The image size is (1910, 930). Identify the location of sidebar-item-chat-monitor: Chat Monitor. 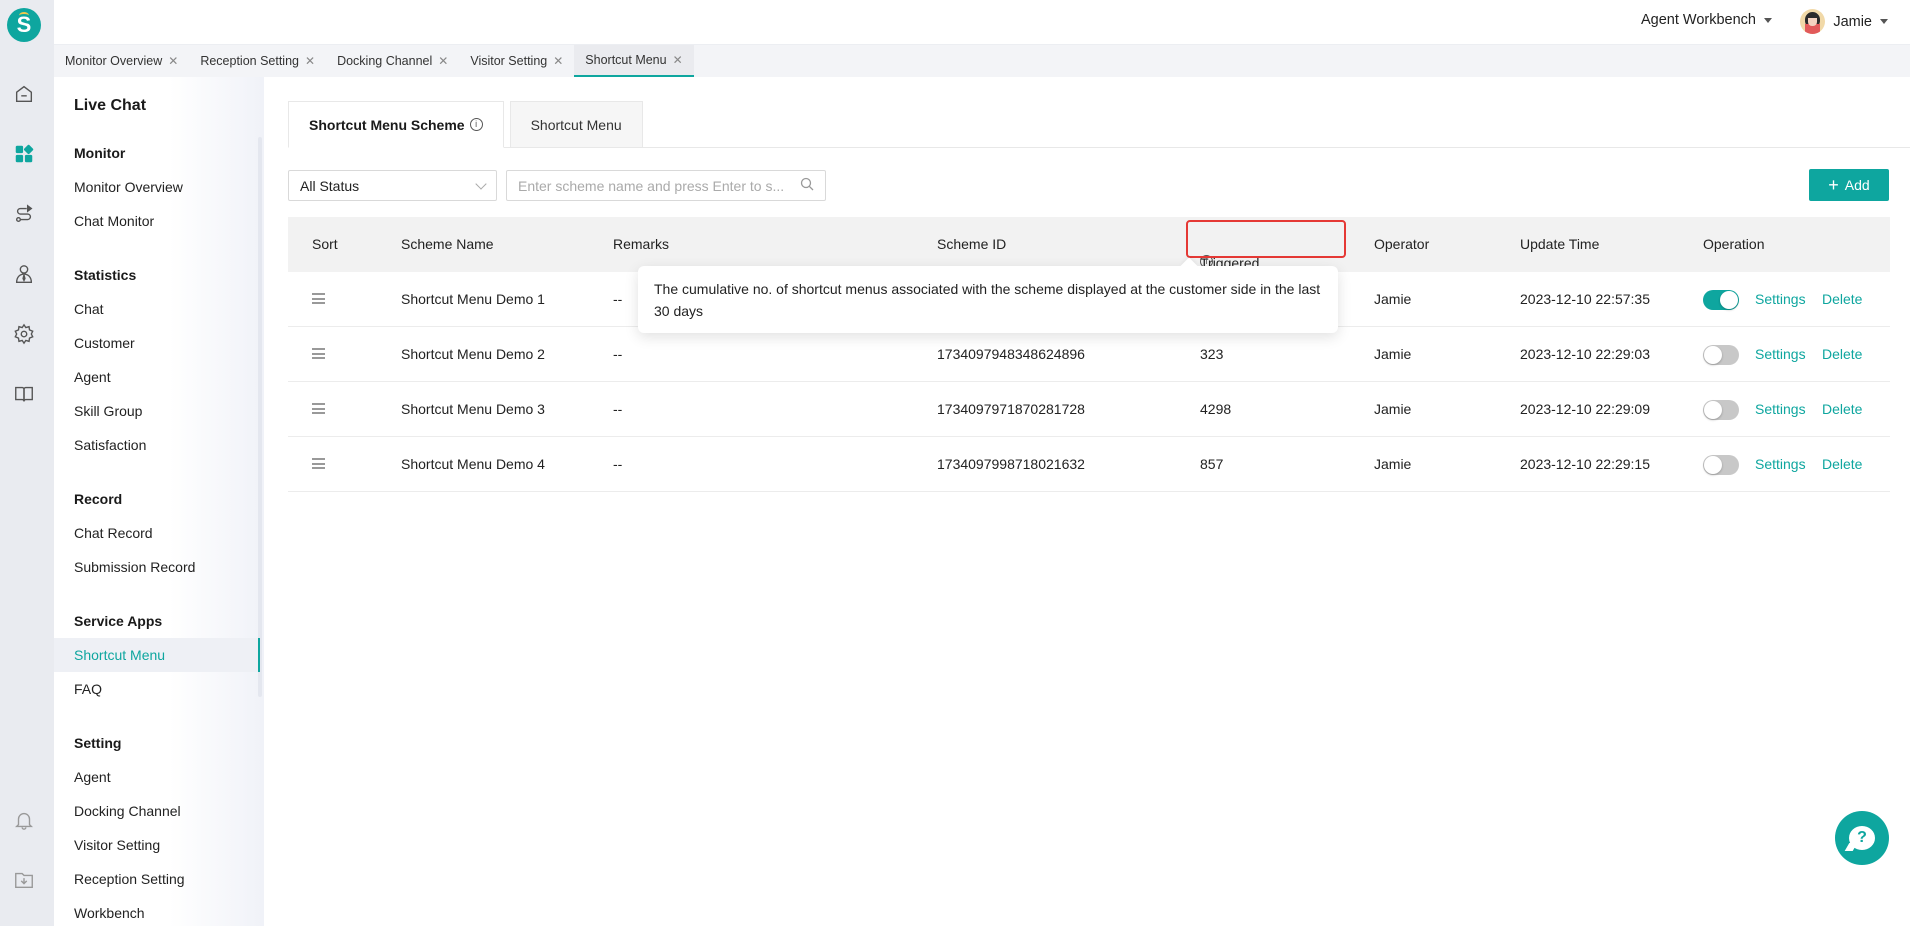
(157, 221).